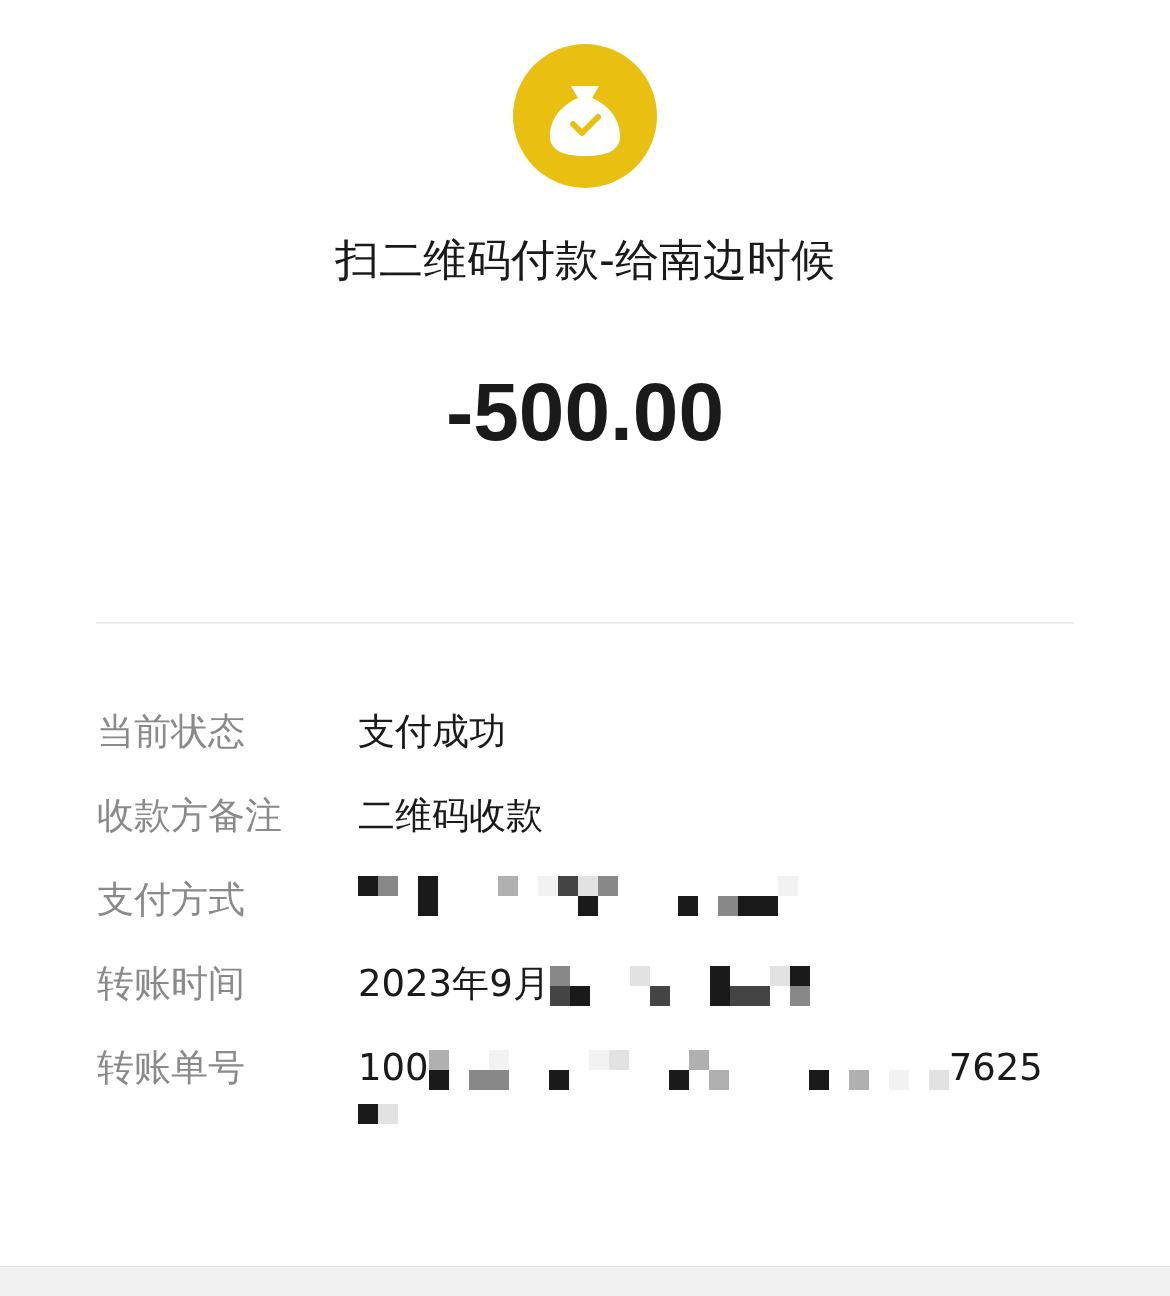 The height and width of the screenshot is (1296, 1170). I want to click on detail-label: 当前状态, so click(171, 732).